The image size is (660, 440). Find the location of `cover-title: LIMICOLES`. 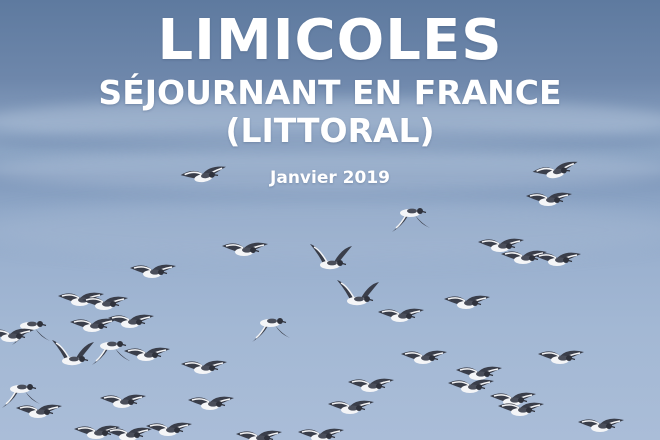

cover-title: LIMICOLES is located at coordinates (330, 40).